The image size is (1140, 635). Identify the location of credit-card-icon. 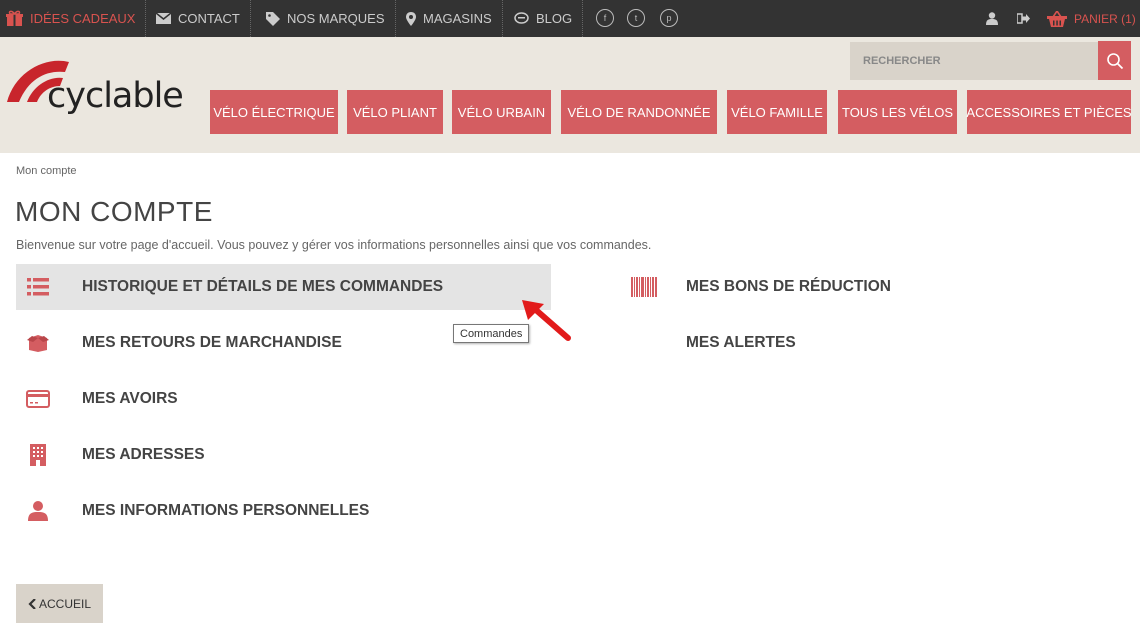
(38, 399).